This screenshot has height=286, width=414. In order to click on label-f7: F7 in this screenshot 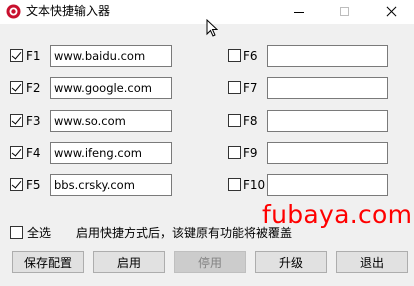, I will do `click(250, 88)`.